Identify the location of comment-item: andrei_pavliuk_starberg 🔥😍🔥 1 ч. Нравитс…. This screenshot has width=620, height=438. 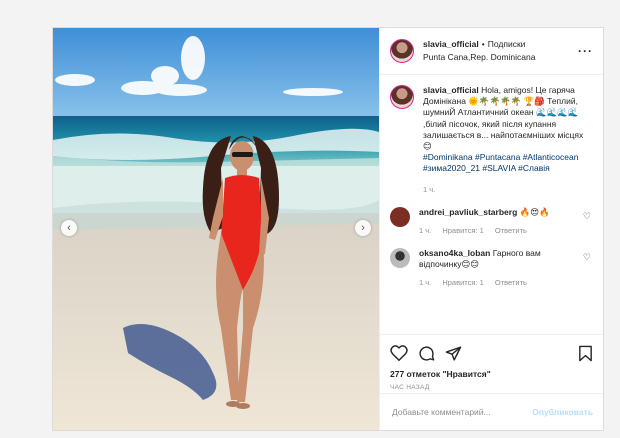
(491, 221).